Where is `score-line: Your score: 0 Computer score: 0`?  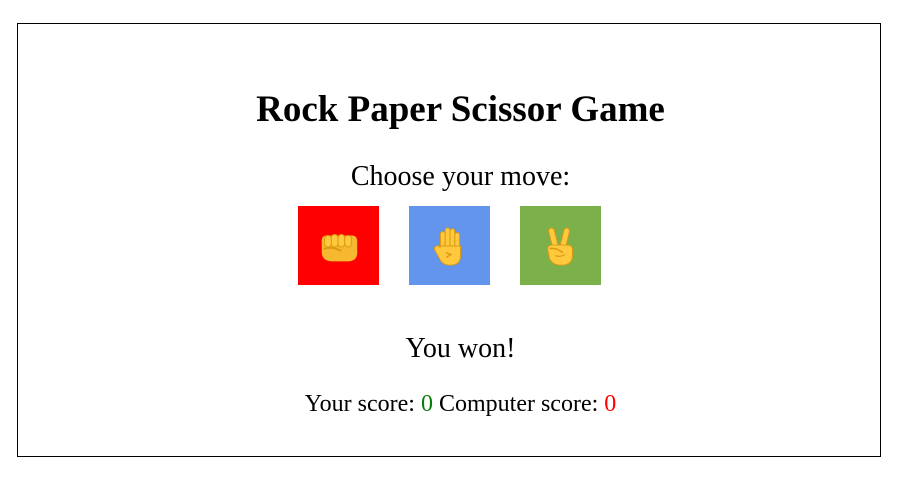 score-line: Your score: 0 Computer score: 0 is located at coordinates (460, 404).